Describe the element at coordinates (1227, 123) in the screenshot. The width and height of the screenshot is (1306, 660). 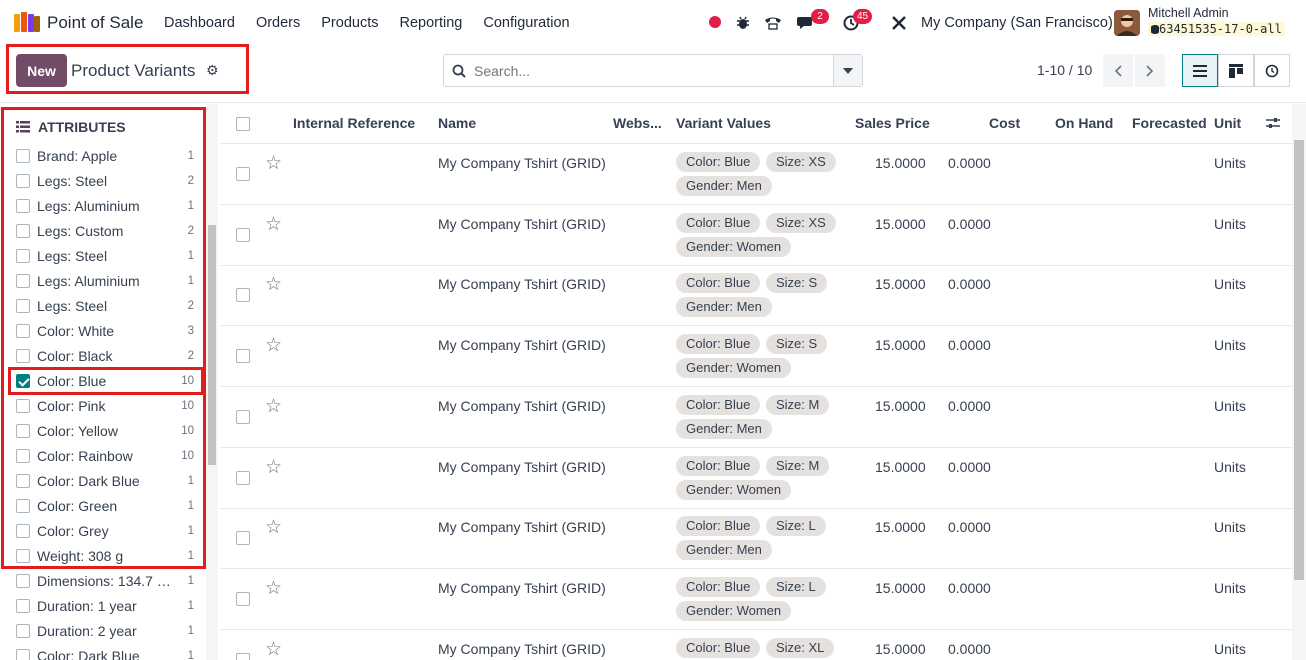
I see `col-unit: Unit` at that location.